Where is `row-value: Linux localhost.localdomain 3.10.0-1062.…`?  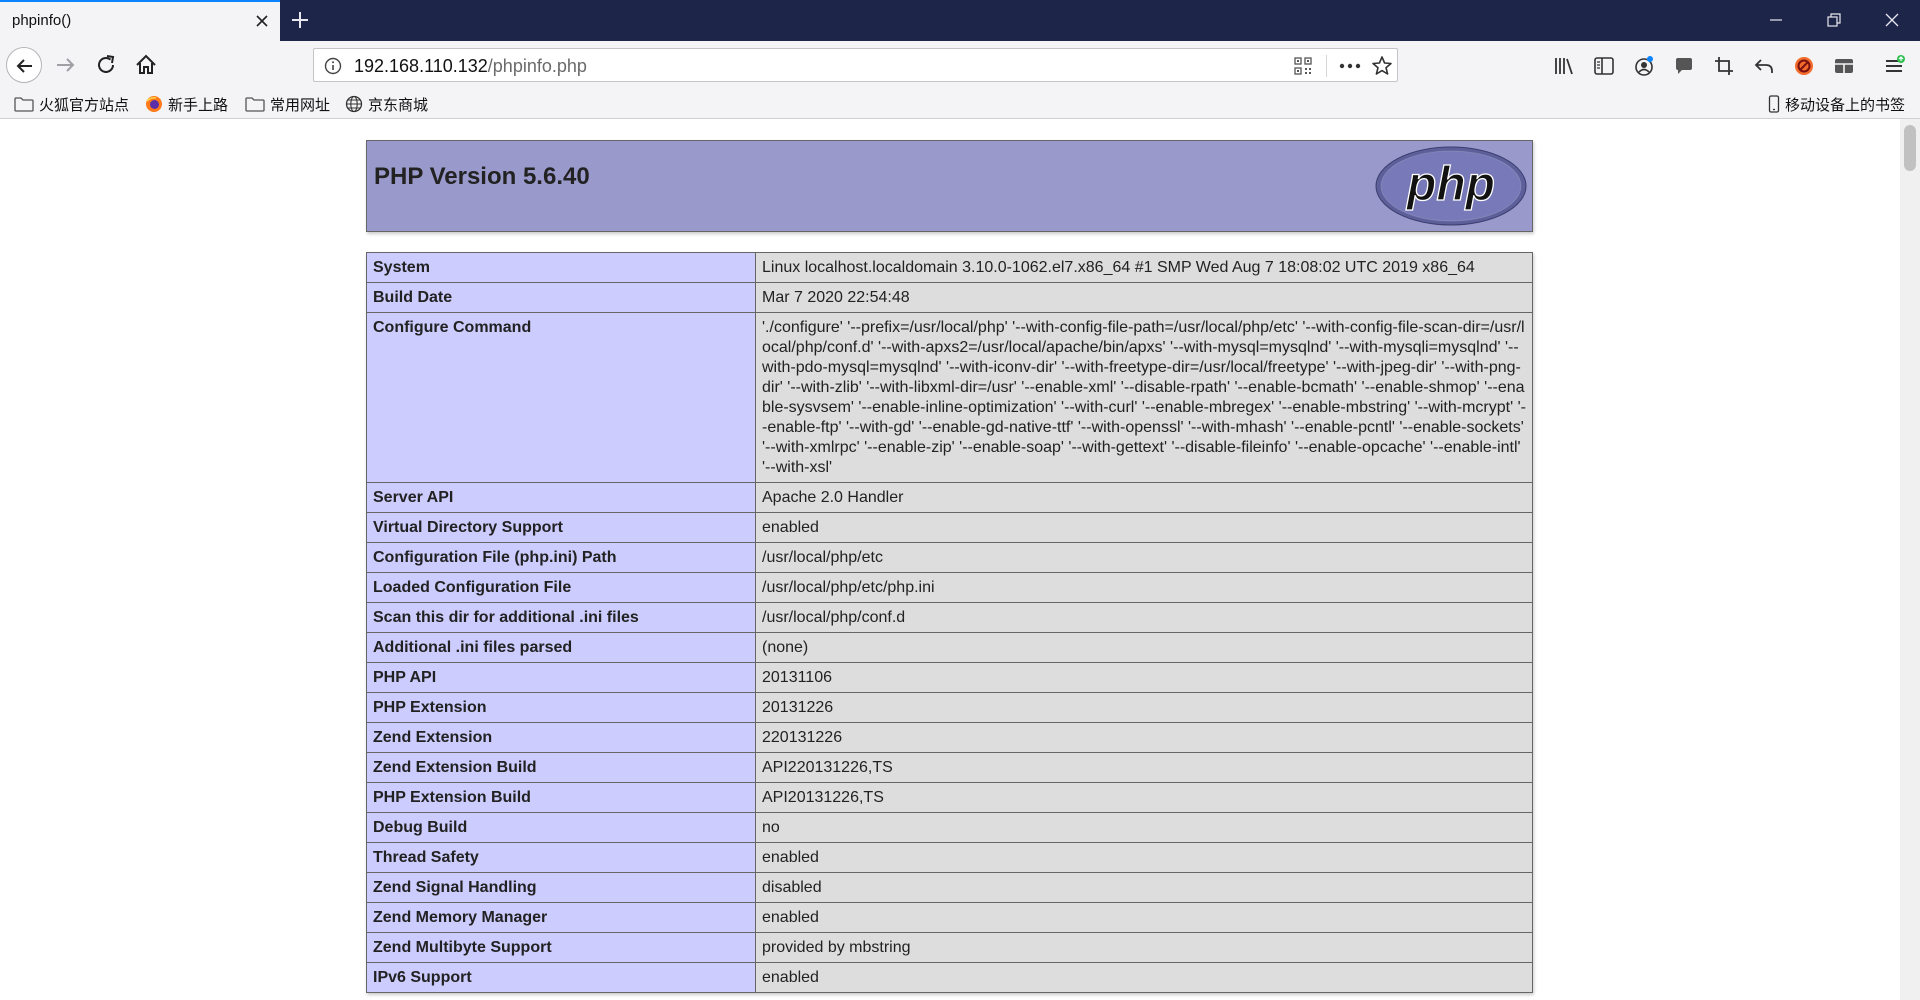
row-value: Linux localhost.localdomain 3.10.0-1062.… is located at coordinates (1144, 267).